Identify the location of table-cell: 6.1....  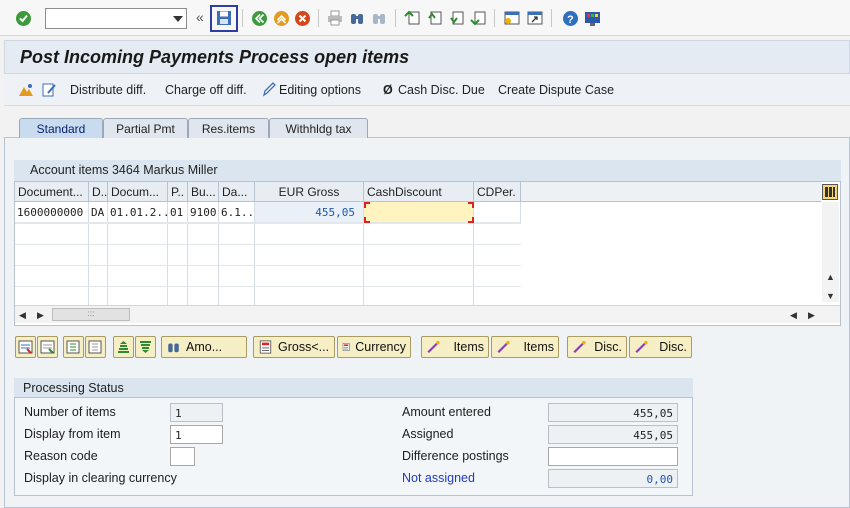
(237, 212).